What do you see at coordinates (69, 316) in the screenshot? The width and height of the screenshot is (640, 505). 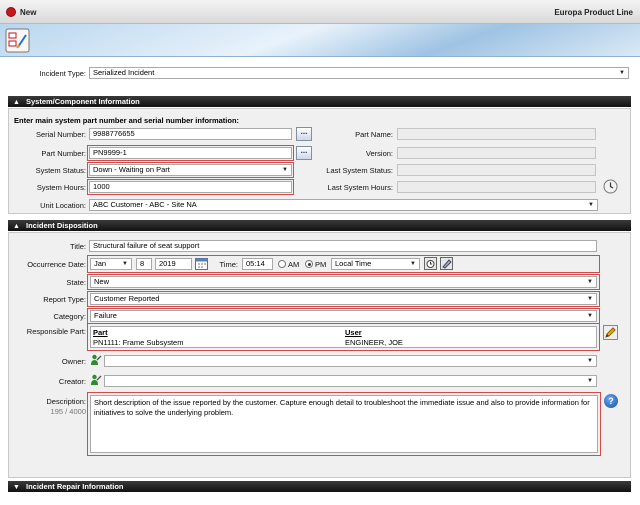 I see `category-label: Category:` at bounding box center [69, 316].